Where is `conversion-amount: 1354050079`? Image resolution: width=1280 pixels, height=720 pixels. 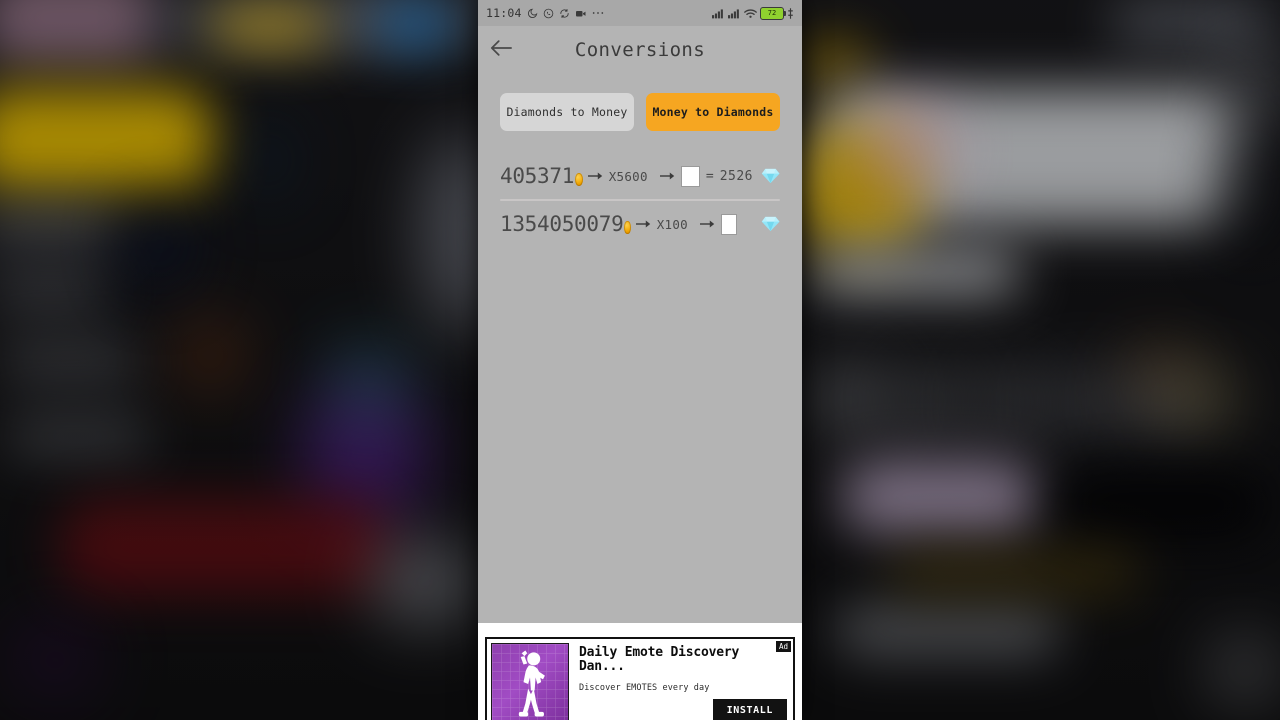
conversion-amount: 1354050079 is located at coordinates (562, 224).